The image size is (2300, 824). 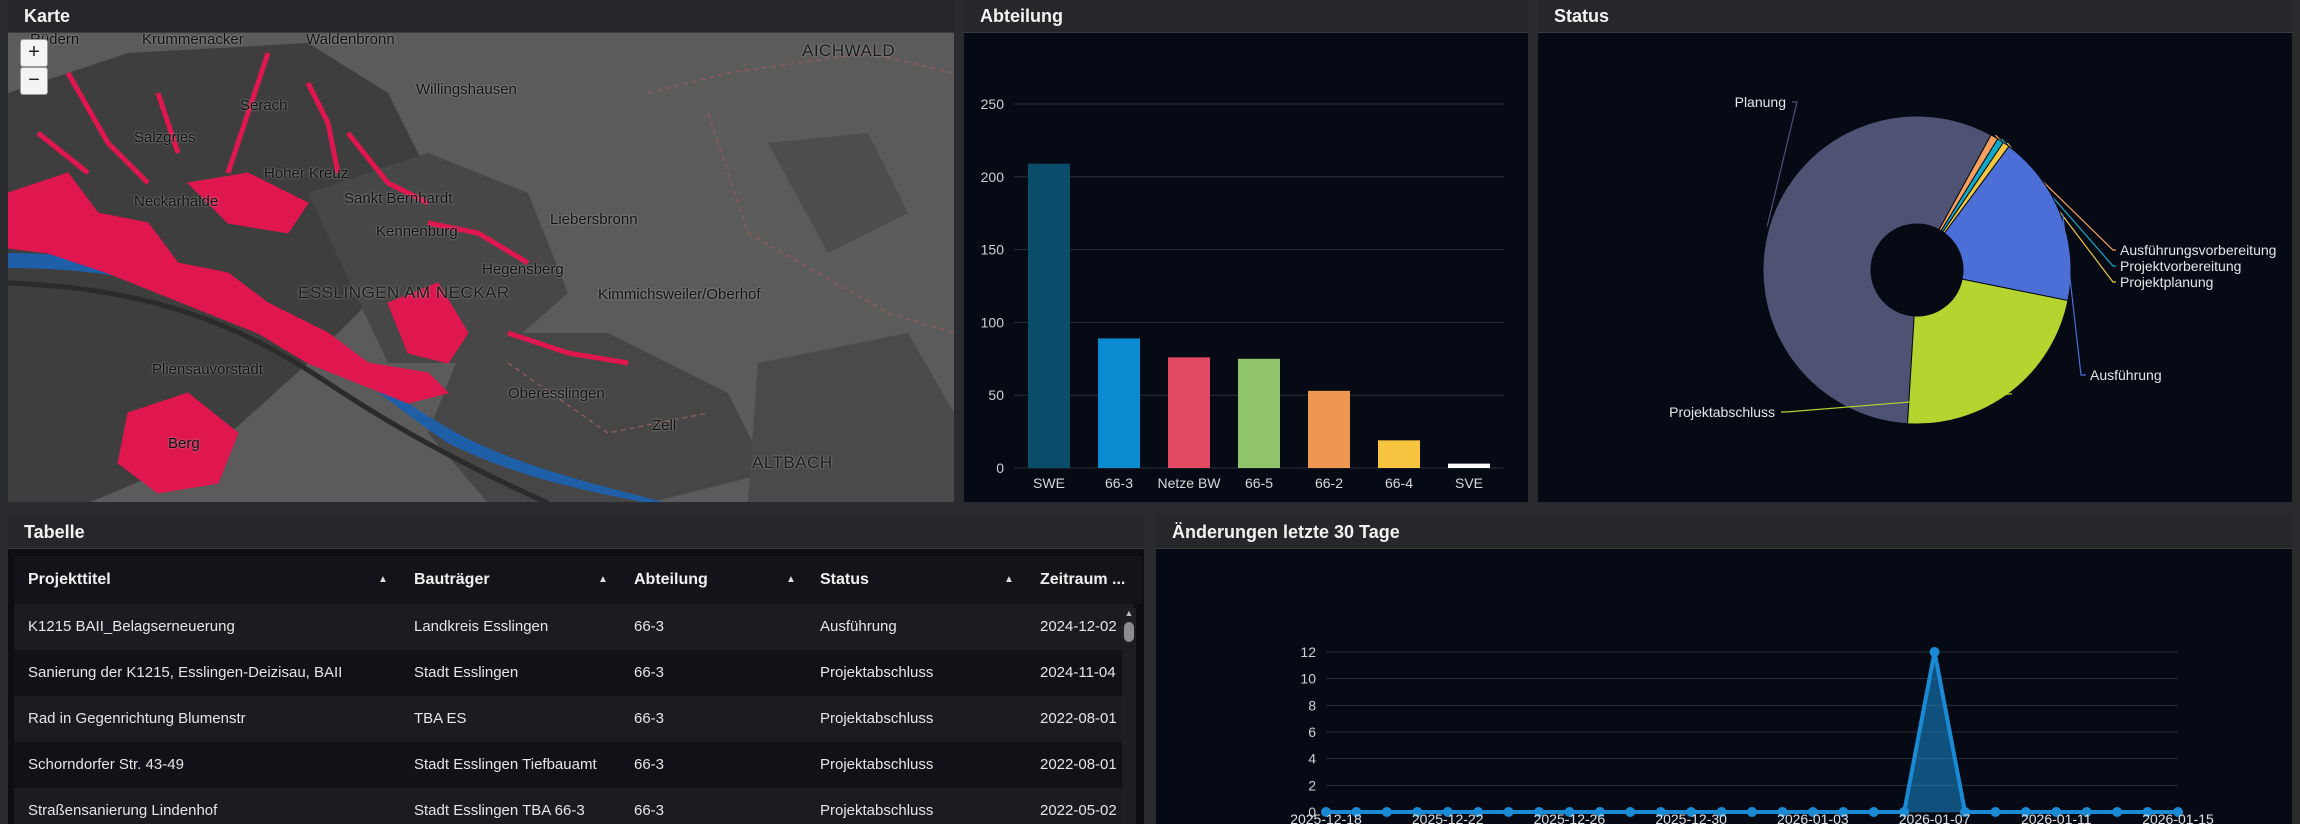 I want to click on x-tick-label: 66-5, so click(x=1259, y=483).